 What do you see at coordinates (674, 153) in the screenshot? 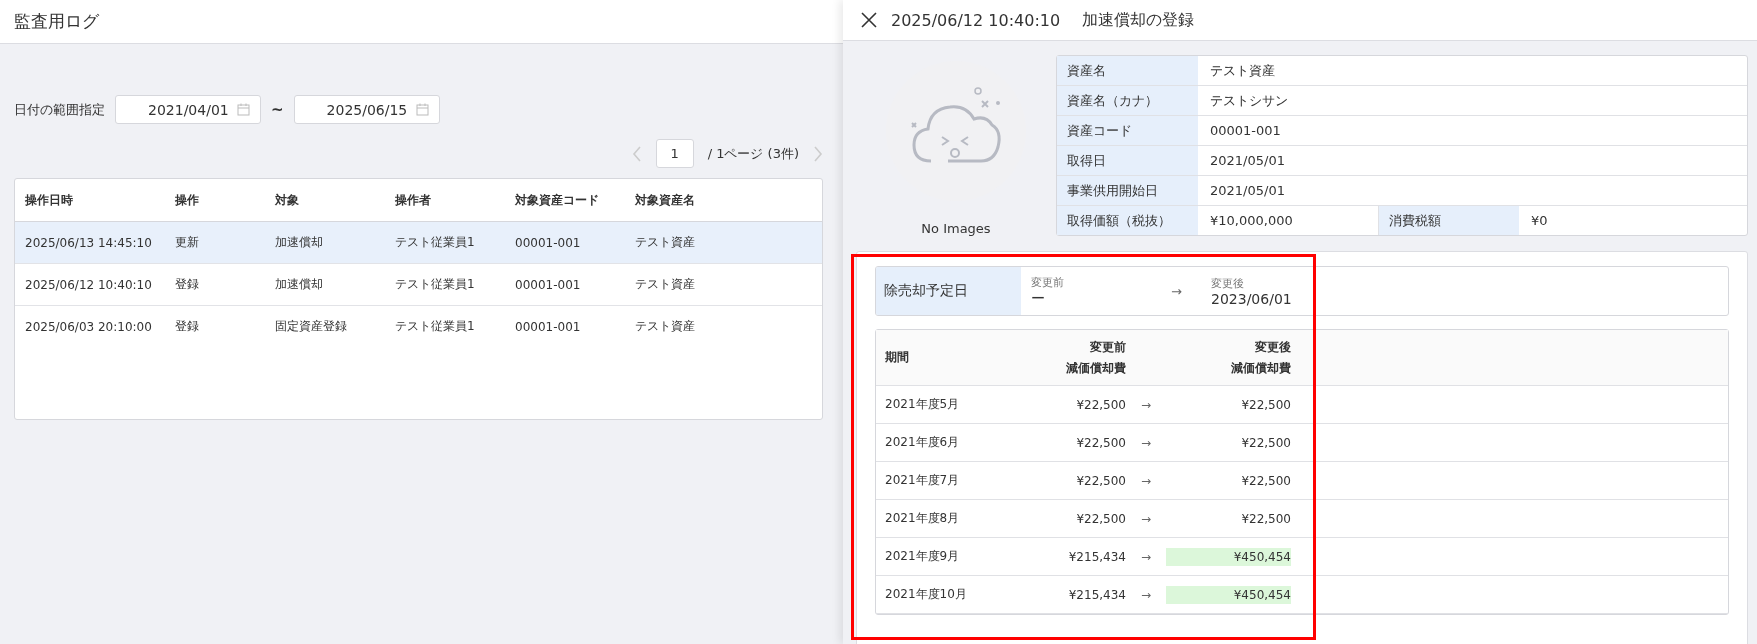
I see `page-number-field: 1` at bounding box center [674, 153].